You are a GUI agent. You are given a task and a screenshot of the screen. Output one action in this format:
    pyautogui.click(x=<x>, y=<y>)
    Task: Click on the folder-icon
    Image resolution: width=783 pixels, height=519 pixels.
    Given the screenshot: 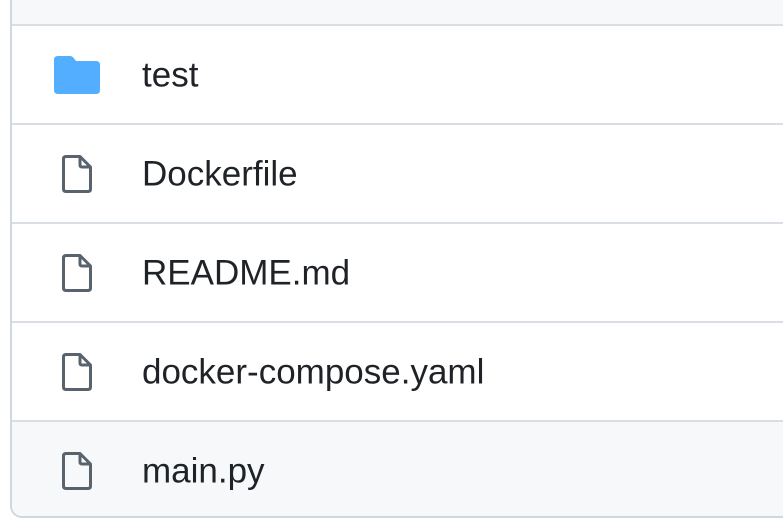 What is the action you would take?
    pyautogui.click(x=77, y=75)
    